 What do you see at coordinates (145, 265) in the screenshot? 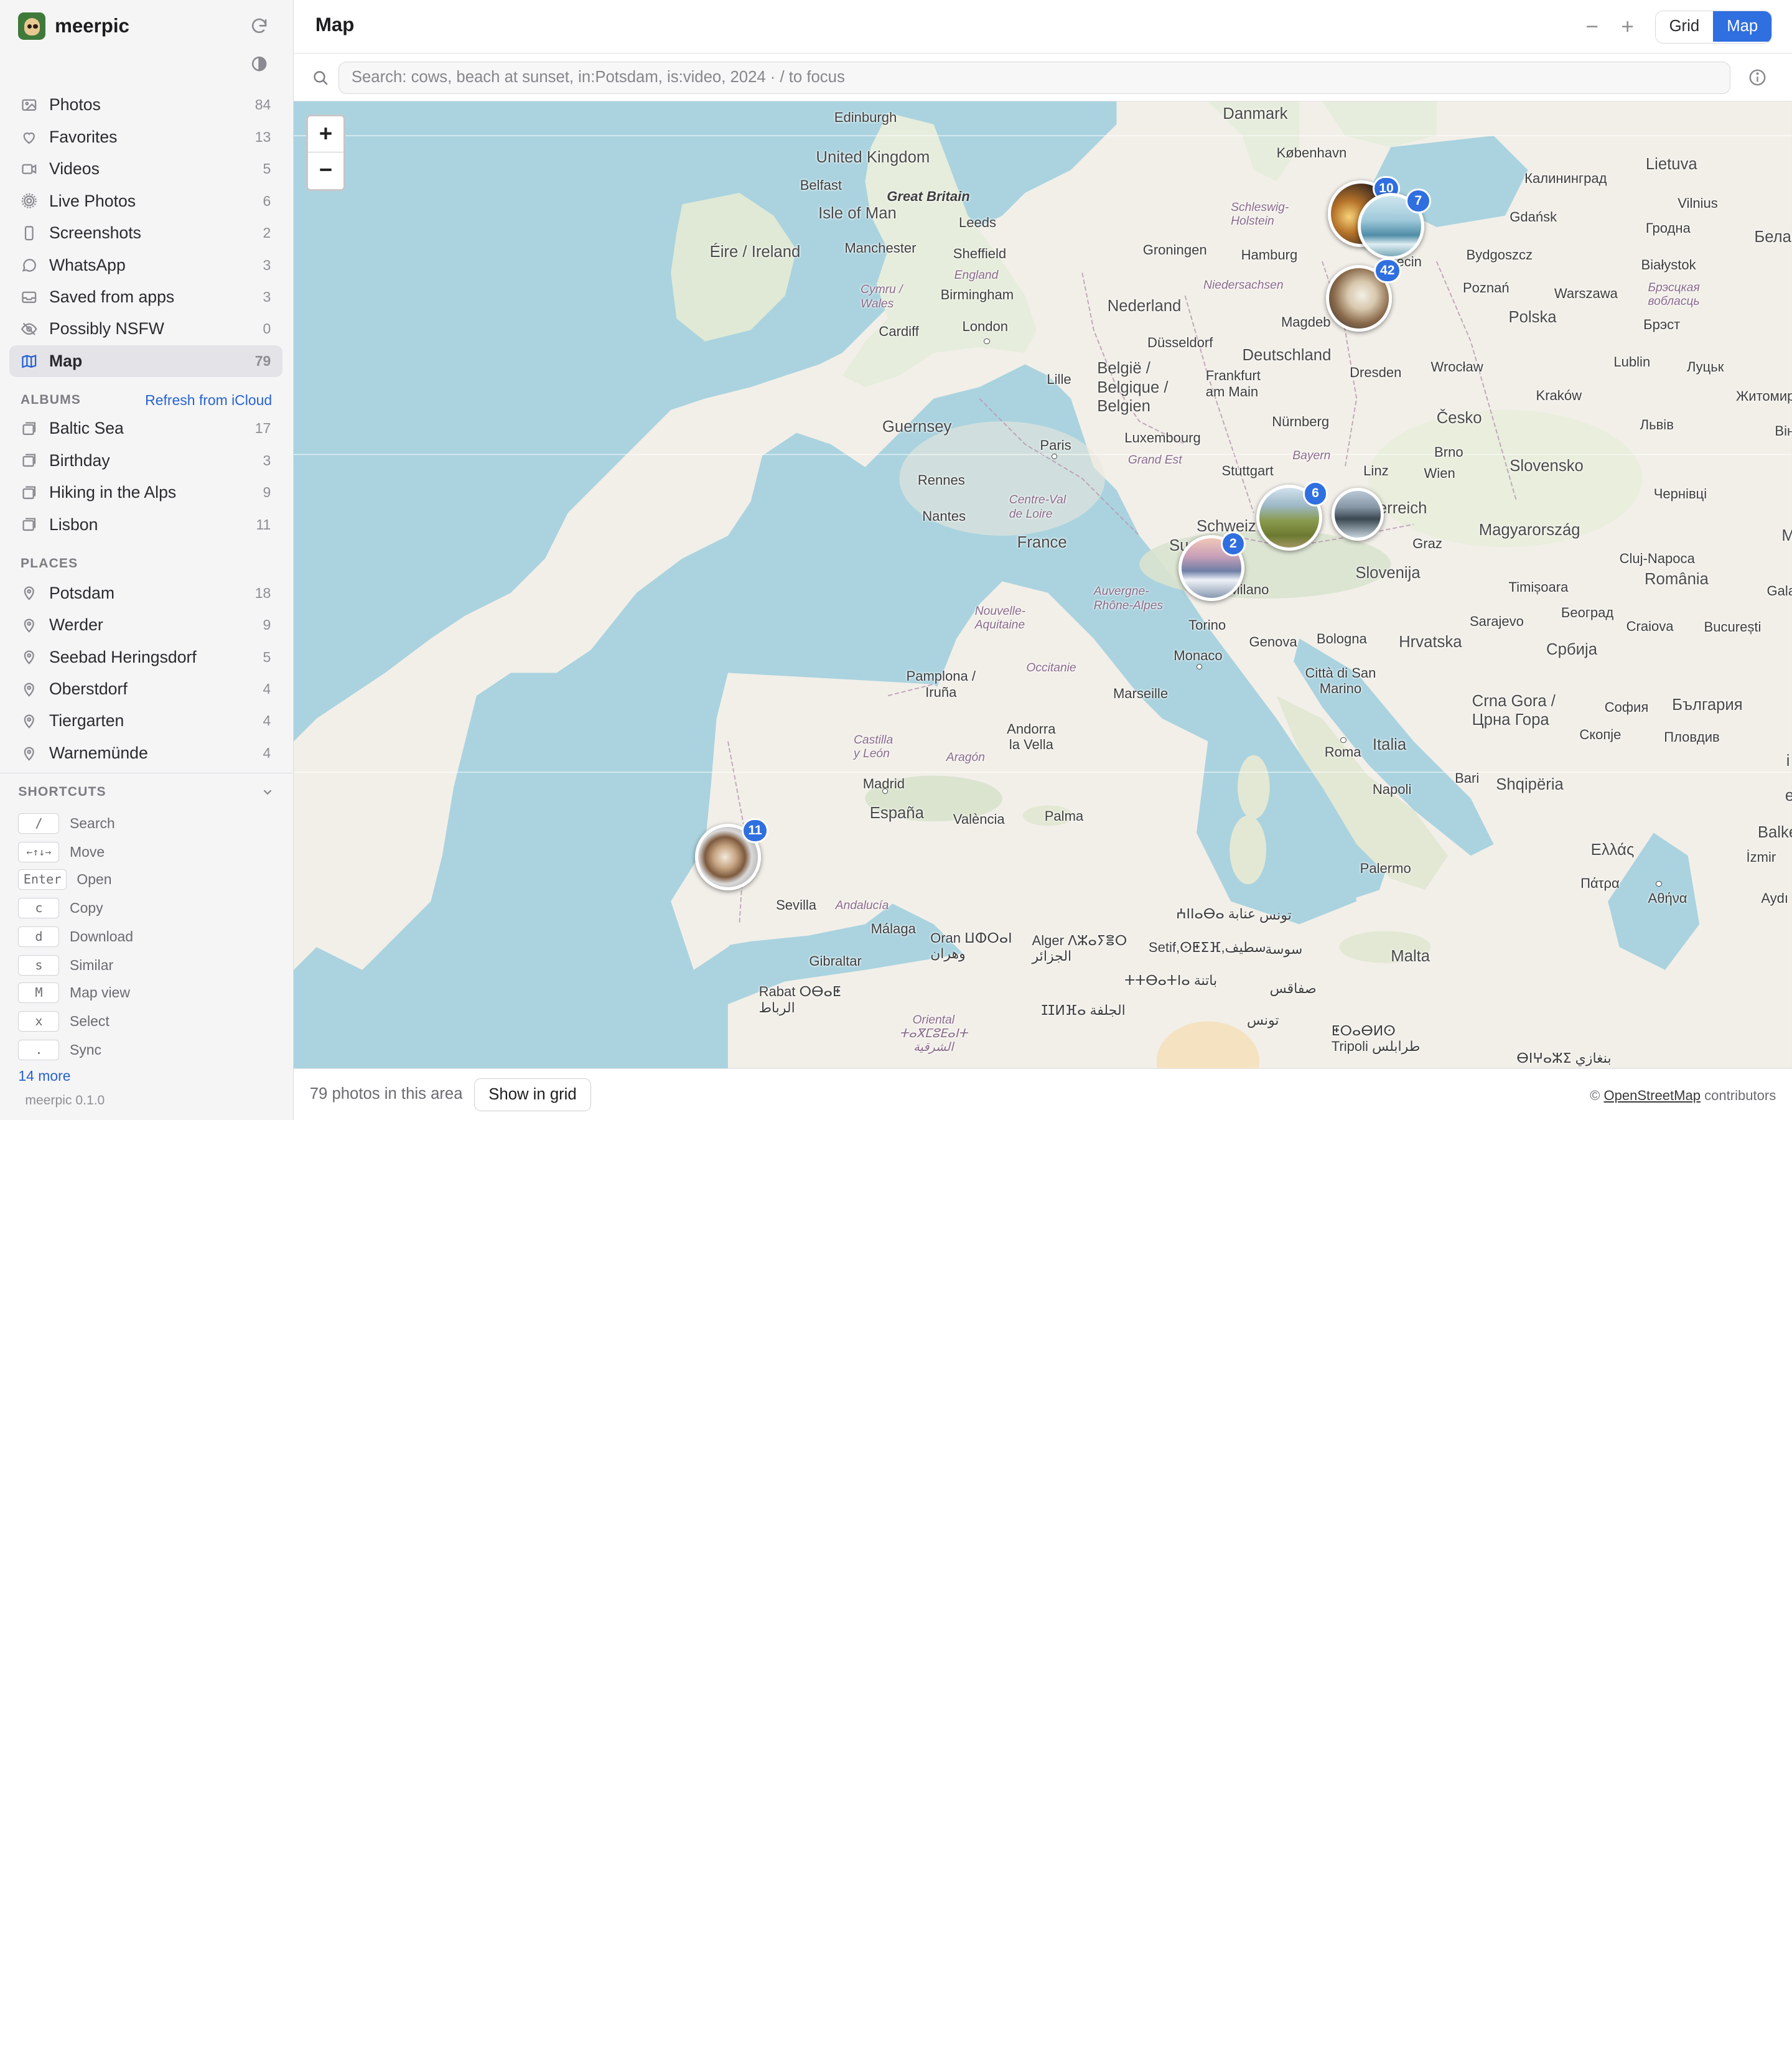
I see `nav-whatsapp: WhatsApp 3` at bounding box center [145, 265].